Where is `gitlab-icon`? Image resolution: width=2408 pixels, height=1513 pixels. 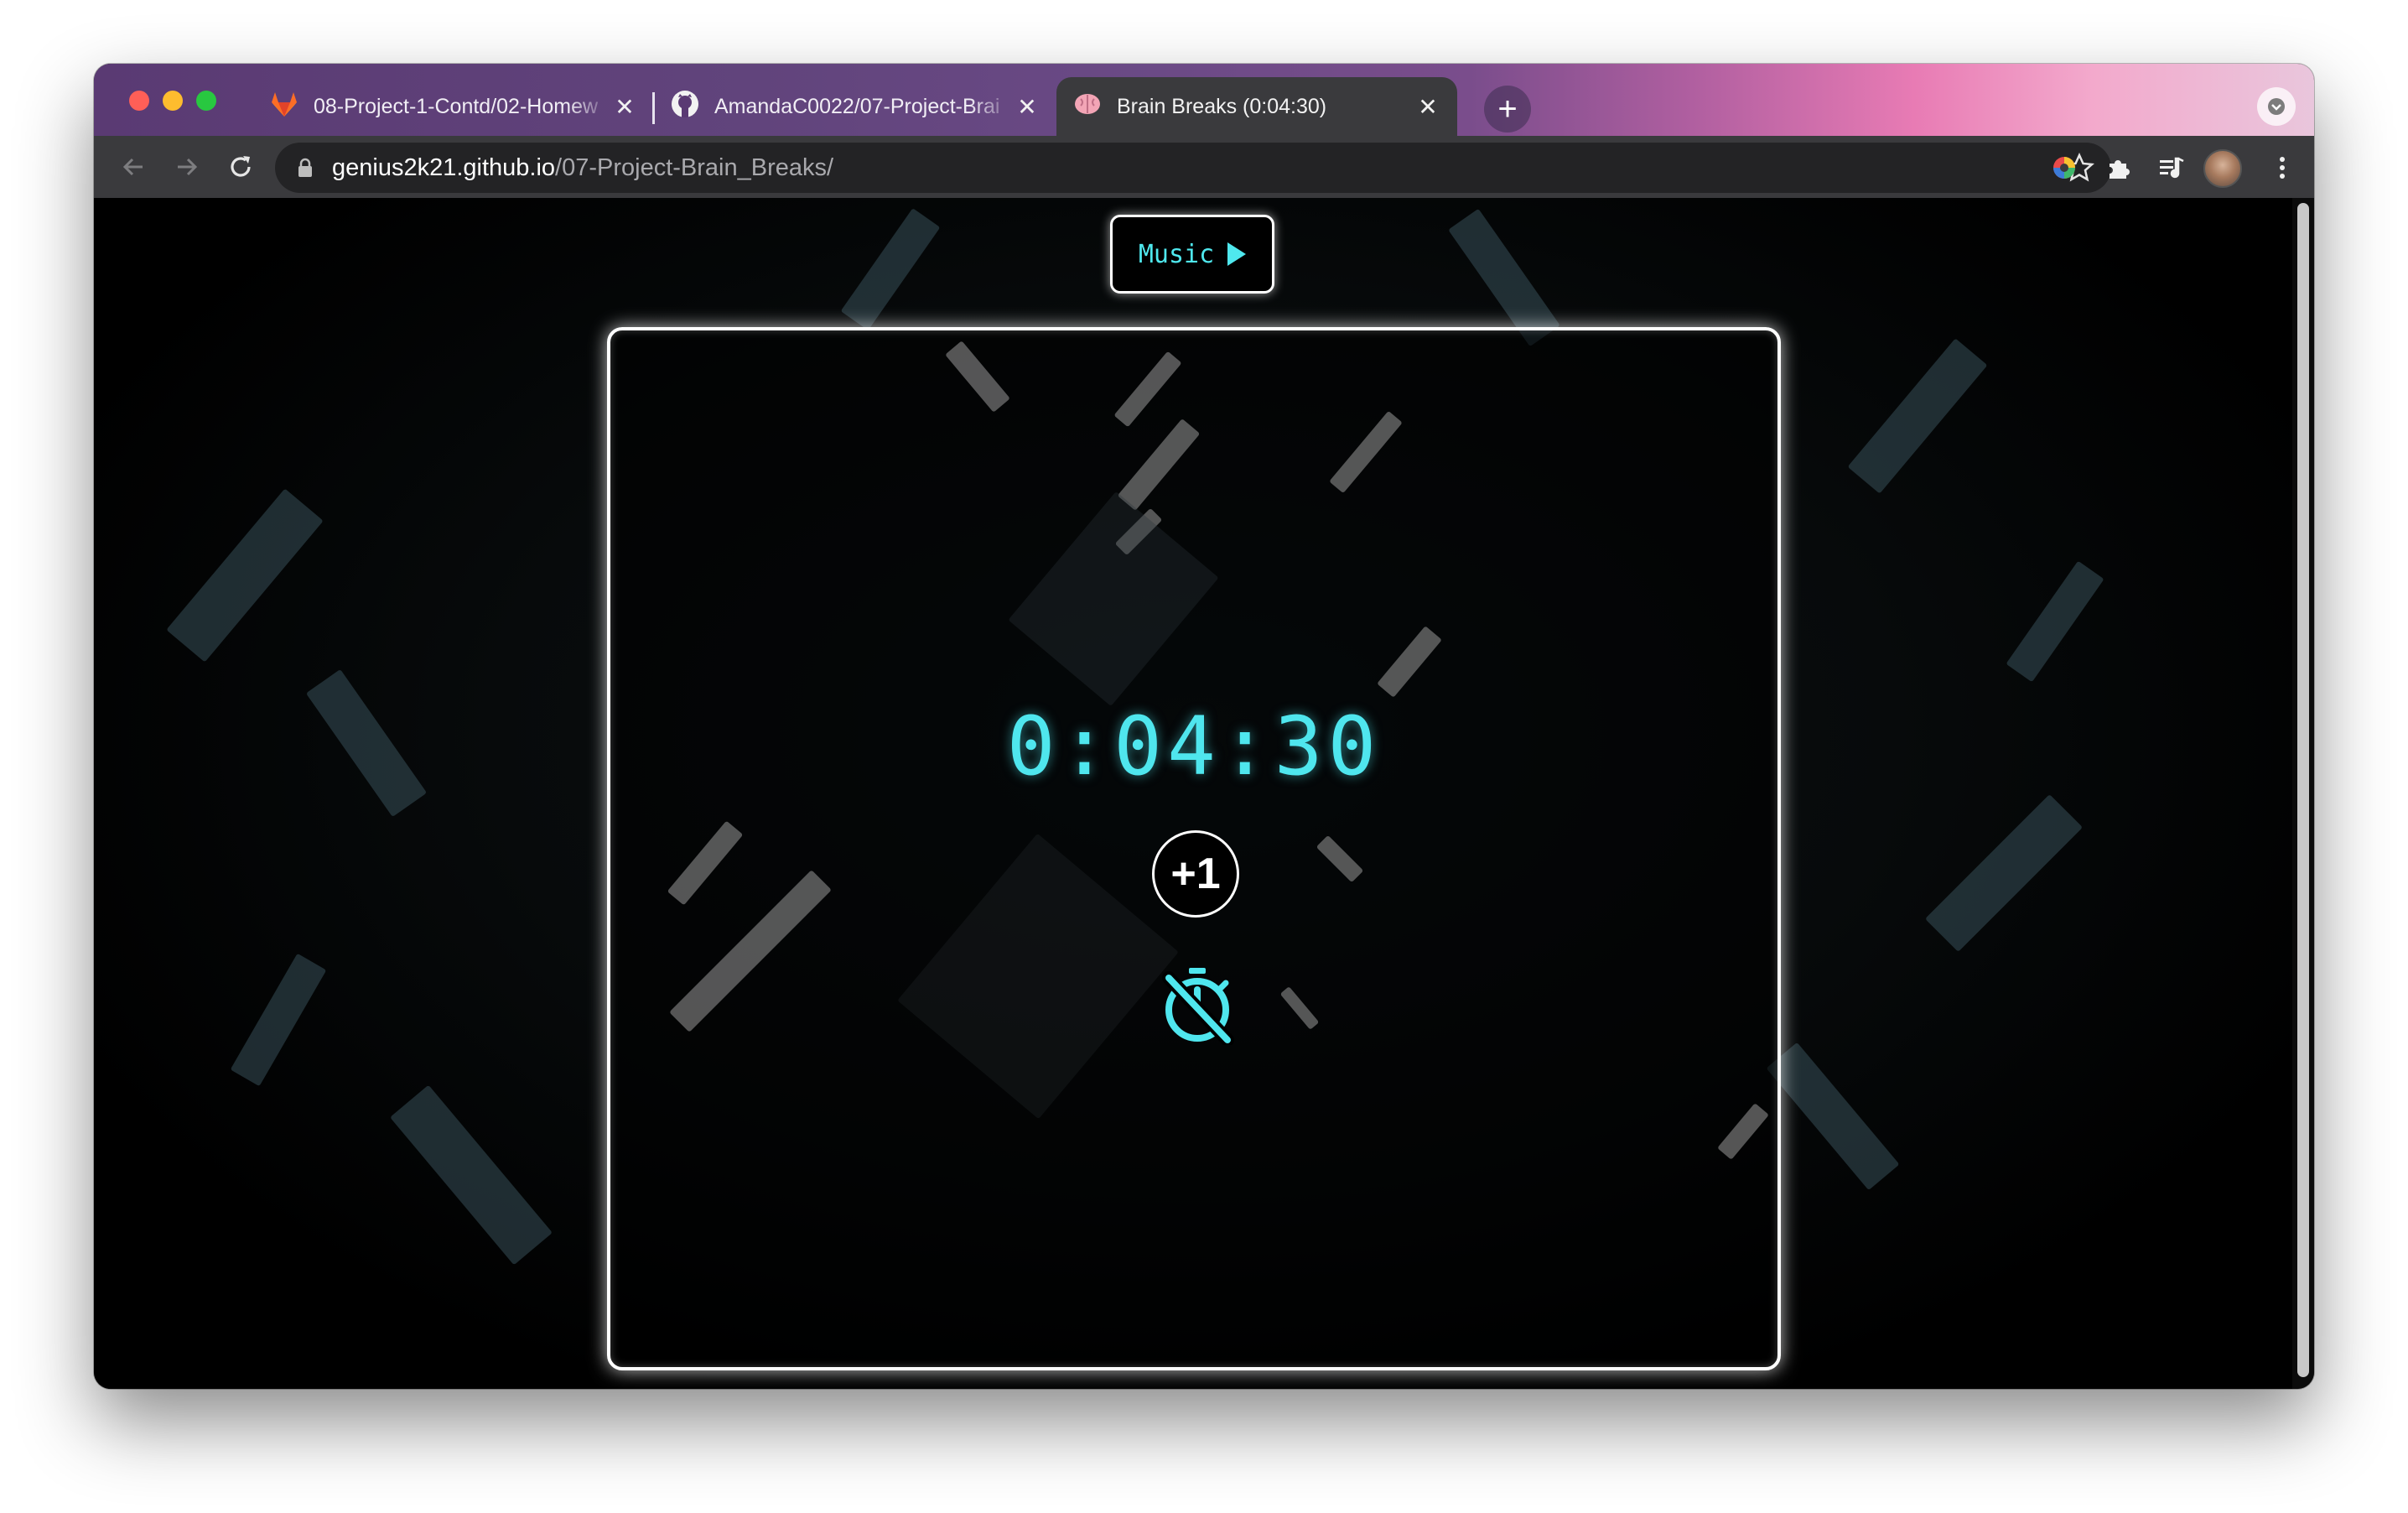
gitlab-icon is located at coordinates (284, 107).